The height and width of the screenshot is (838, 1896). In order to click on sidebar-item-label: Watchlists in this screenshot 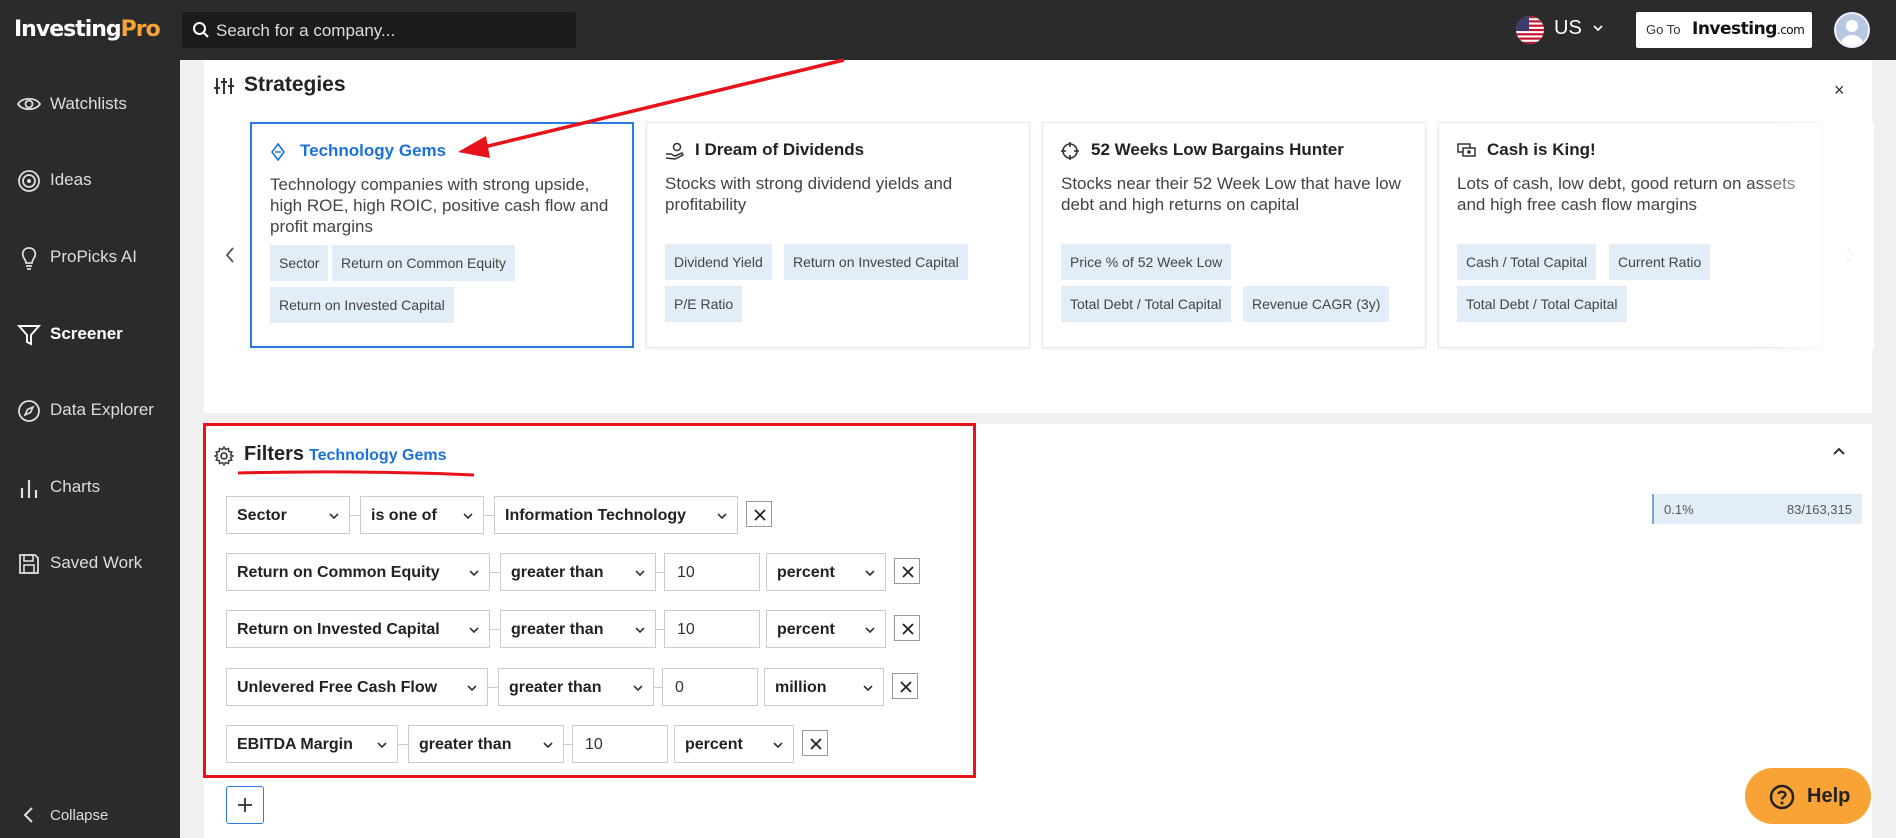, I will do `click(88, 103)`.